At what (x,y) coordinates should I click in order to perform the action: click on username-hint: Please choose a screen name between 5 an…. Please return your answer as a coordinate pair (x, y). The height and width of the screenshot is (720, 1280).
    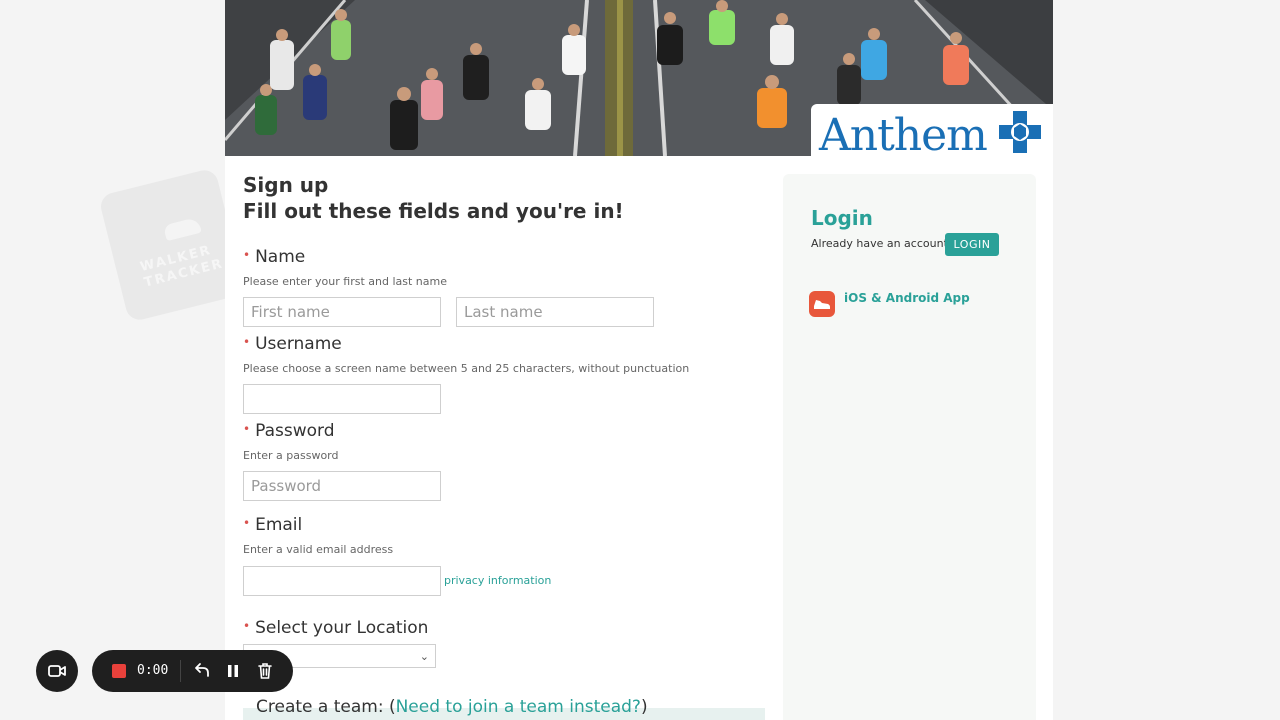
    Looking at the image, I should click on (466, 368).